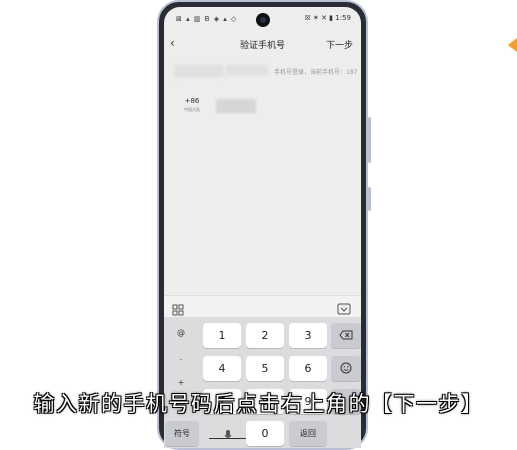 This screenshot has height=450, width=517. I want to click on key-2: 2, so click(265, 335).